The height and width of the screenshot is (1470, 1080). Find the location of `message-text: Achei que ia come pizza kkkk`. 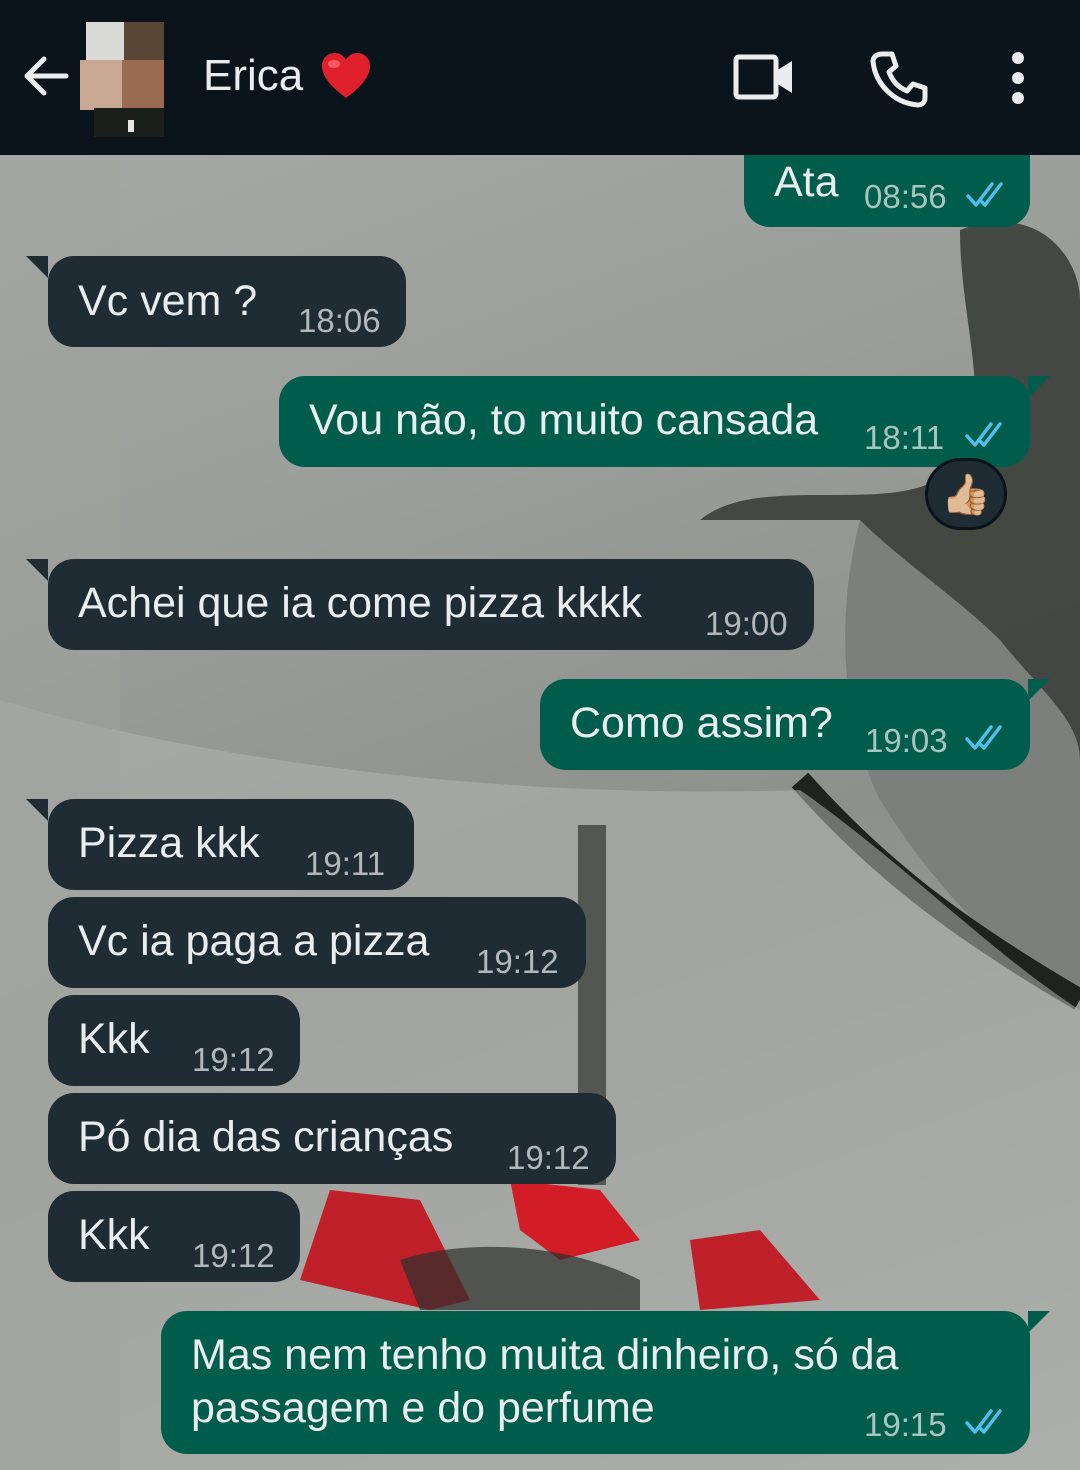

message-text: Achei que ia come pizza kkkk is located at coordinates (360, 603).